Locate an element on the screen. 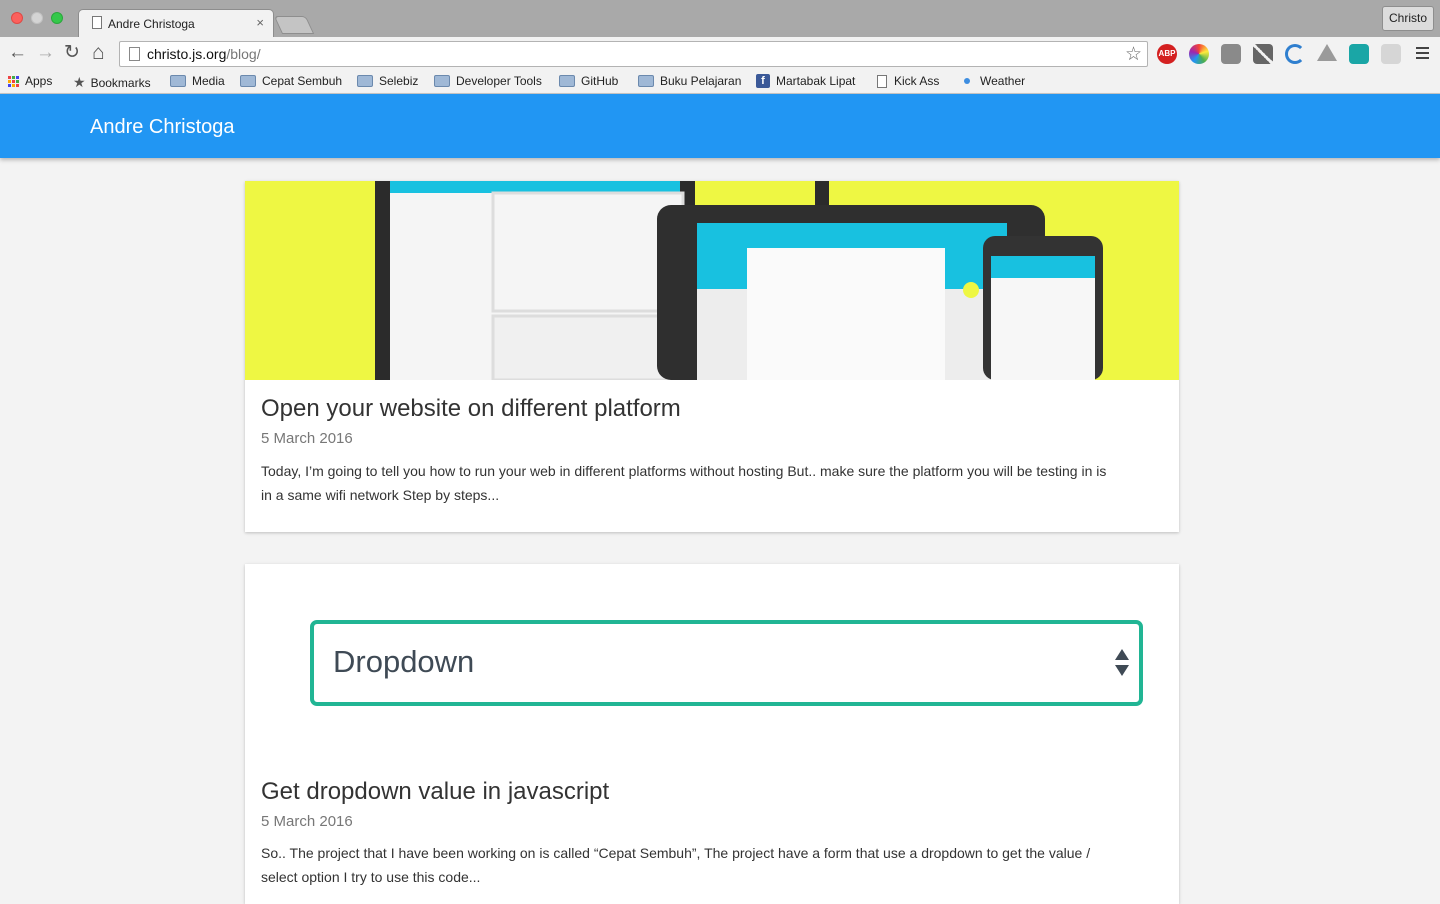 This screenshot has width=1440, height=904. profile-button: Christo is located at coordinates (1408, 18).